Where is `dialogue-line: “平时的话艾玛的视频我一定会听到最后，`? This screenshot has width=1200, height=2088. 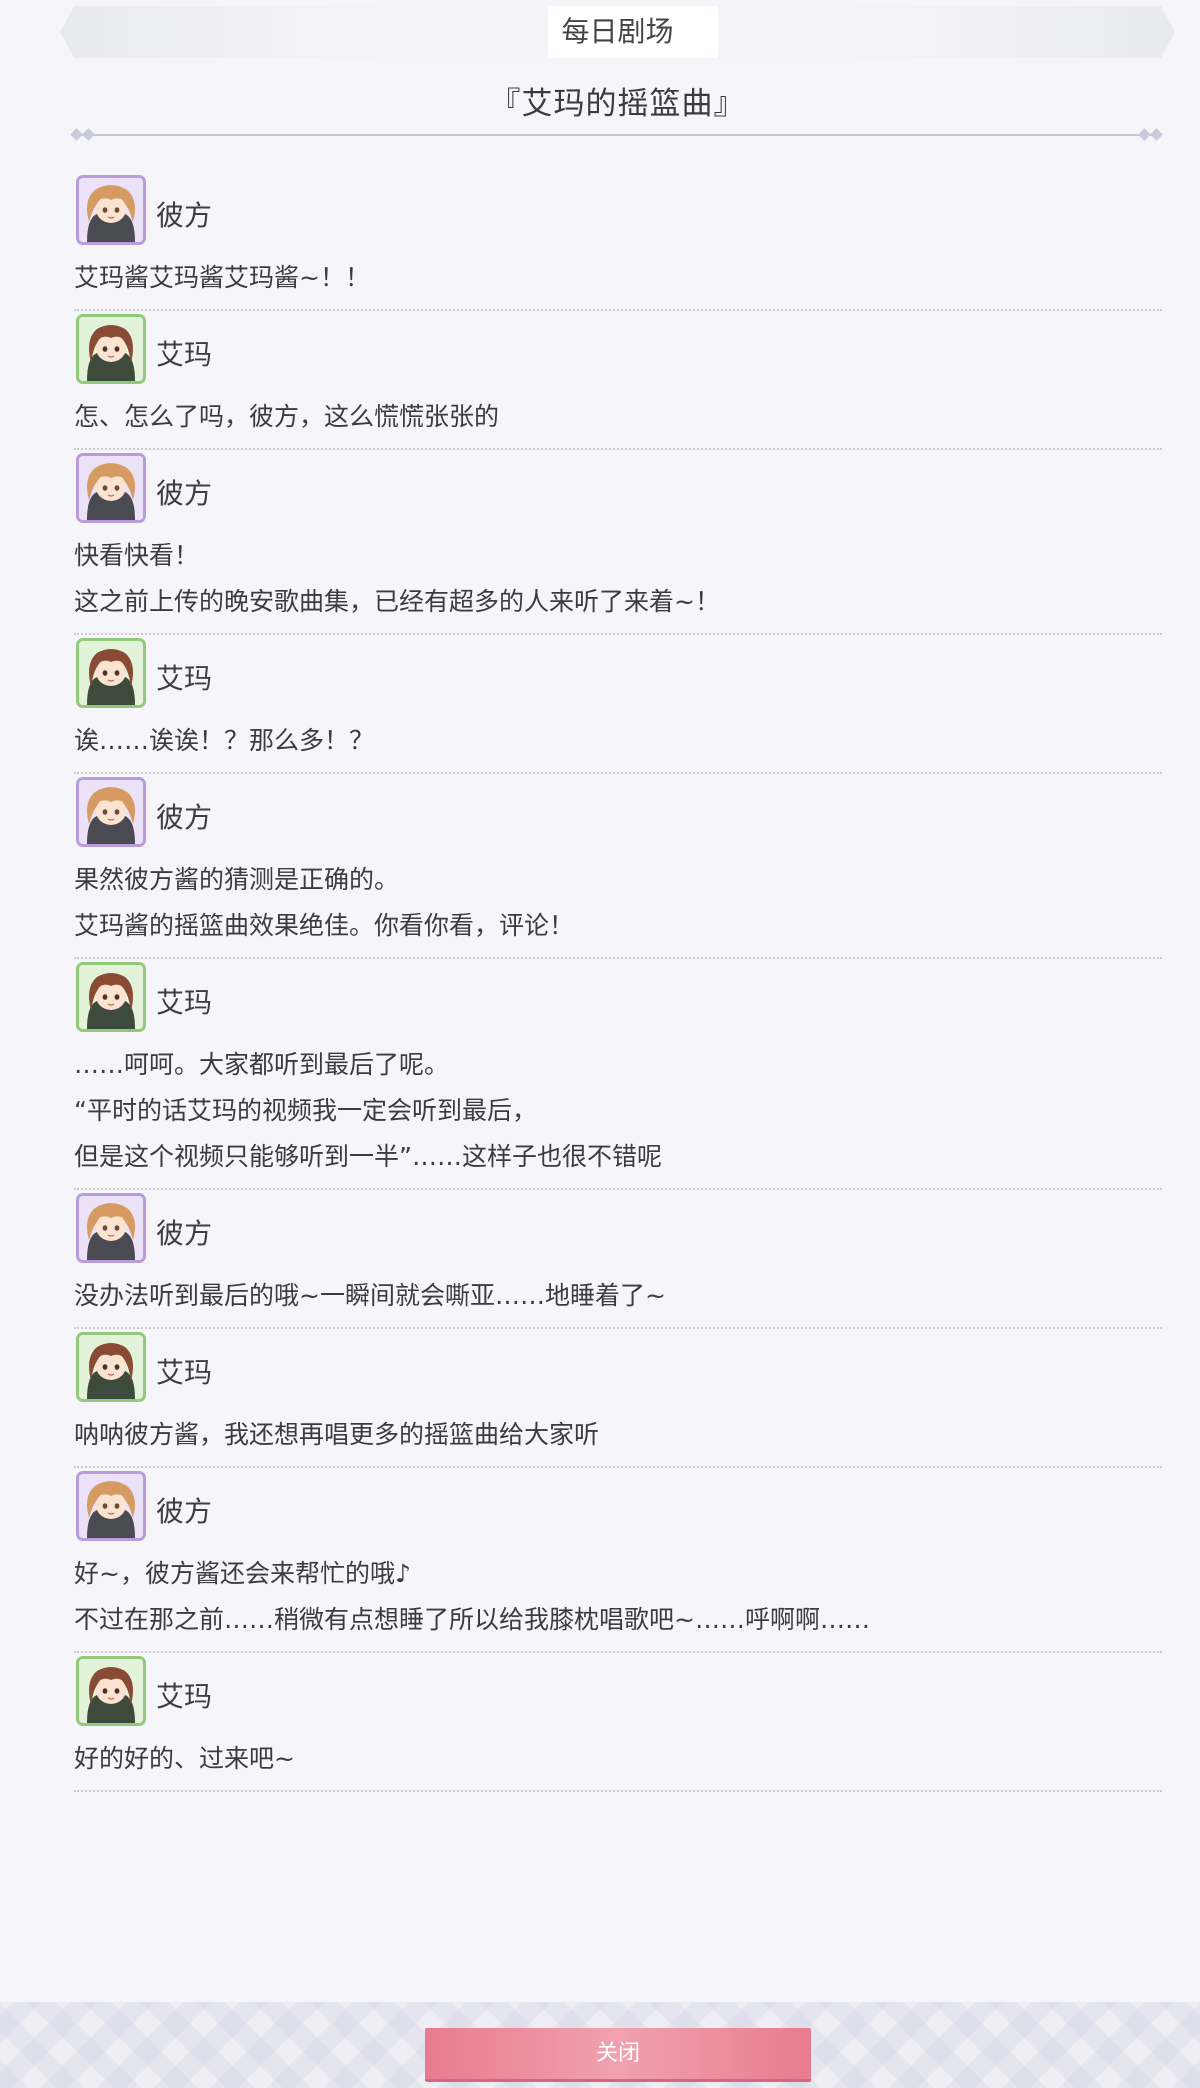
dialogue-line: “平时的话艾玛的视频我一定会听到最后， is located at coordinates (305, 1110).